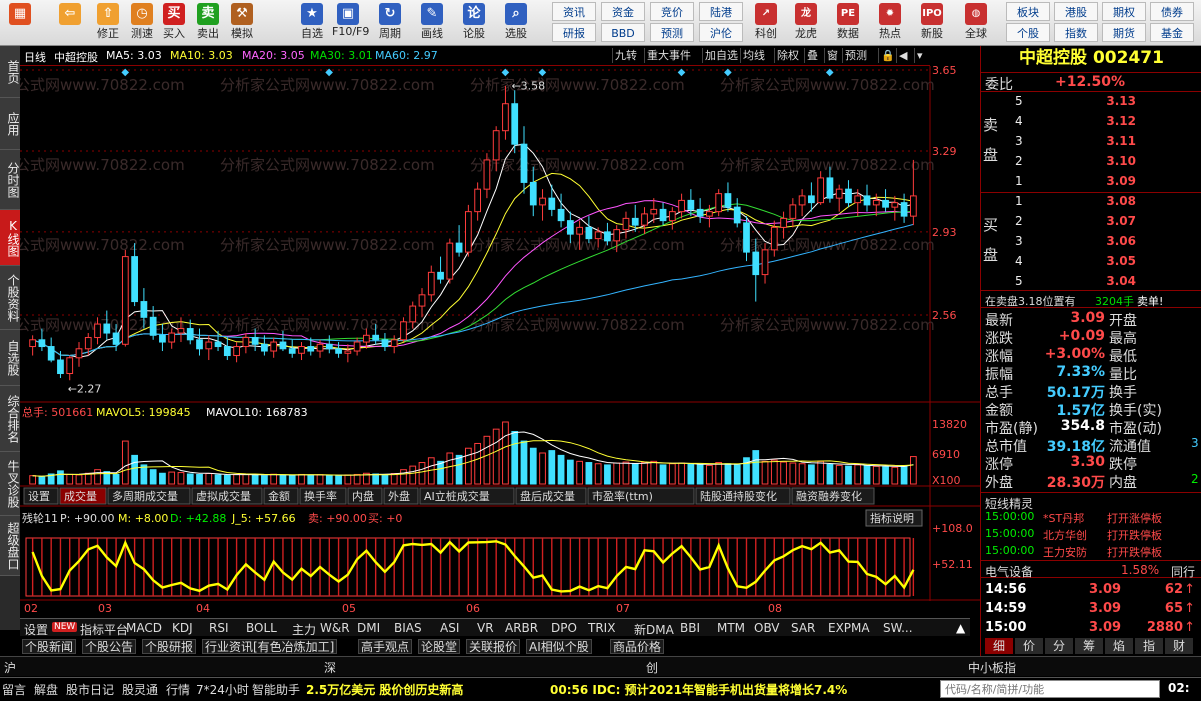 This screenshot has height=701, width=1201. I want to click on volume-tab-10: 市盈率(ttm), so click(641, 496).